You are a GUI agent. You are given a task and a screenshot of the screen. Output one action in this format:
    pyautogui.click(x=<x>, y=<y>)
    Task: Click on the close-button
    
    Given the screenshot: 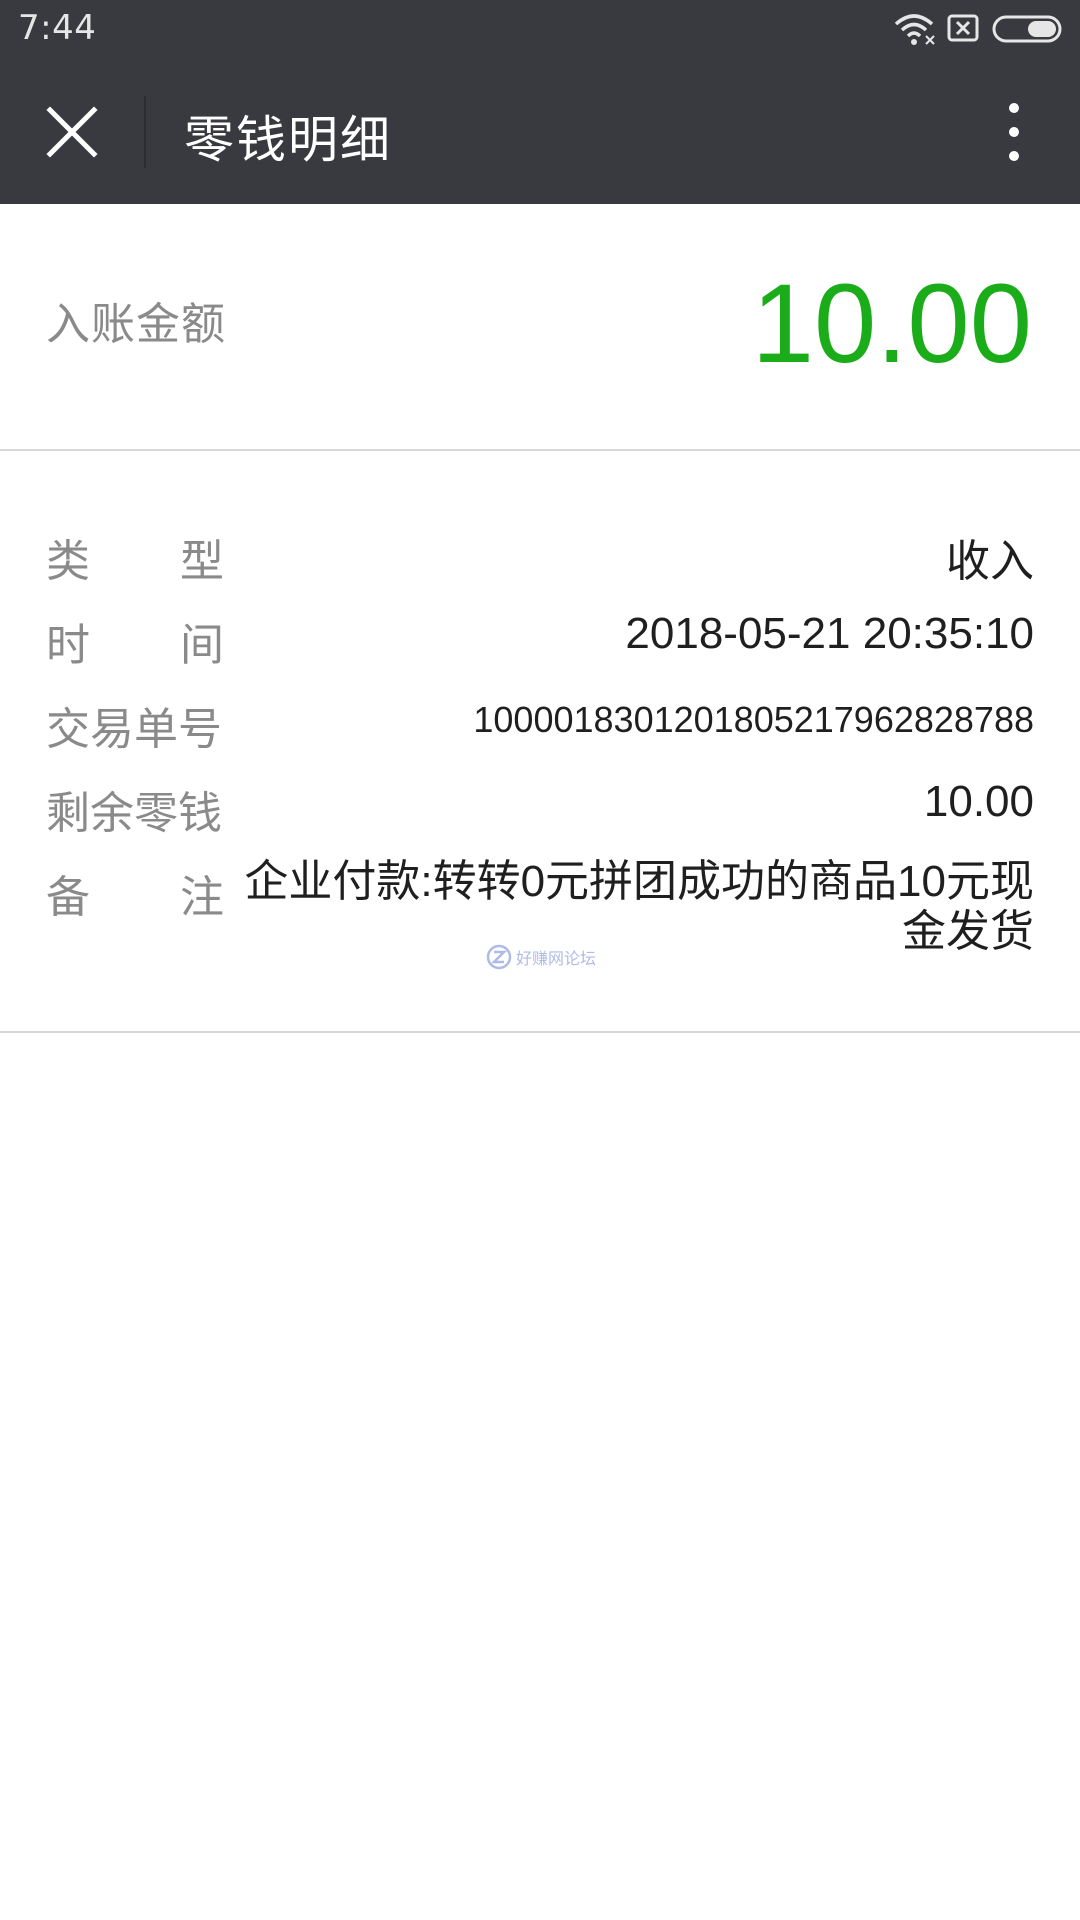 What is the action you would take?
    pyautogui.click(x=72, y=132)
    